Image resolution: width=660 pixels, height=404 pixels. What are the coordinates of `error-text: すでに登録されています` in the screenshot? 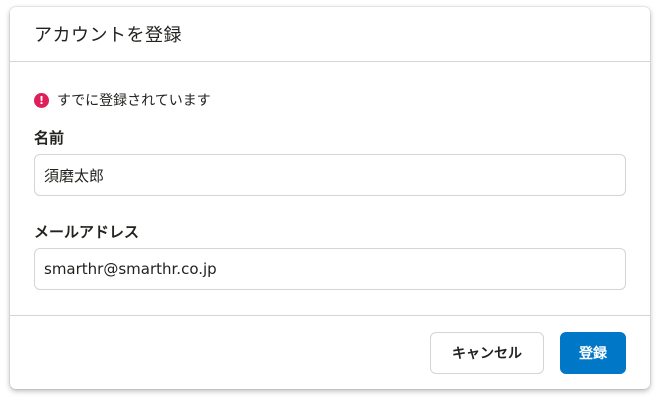 It's located at (134, 101).